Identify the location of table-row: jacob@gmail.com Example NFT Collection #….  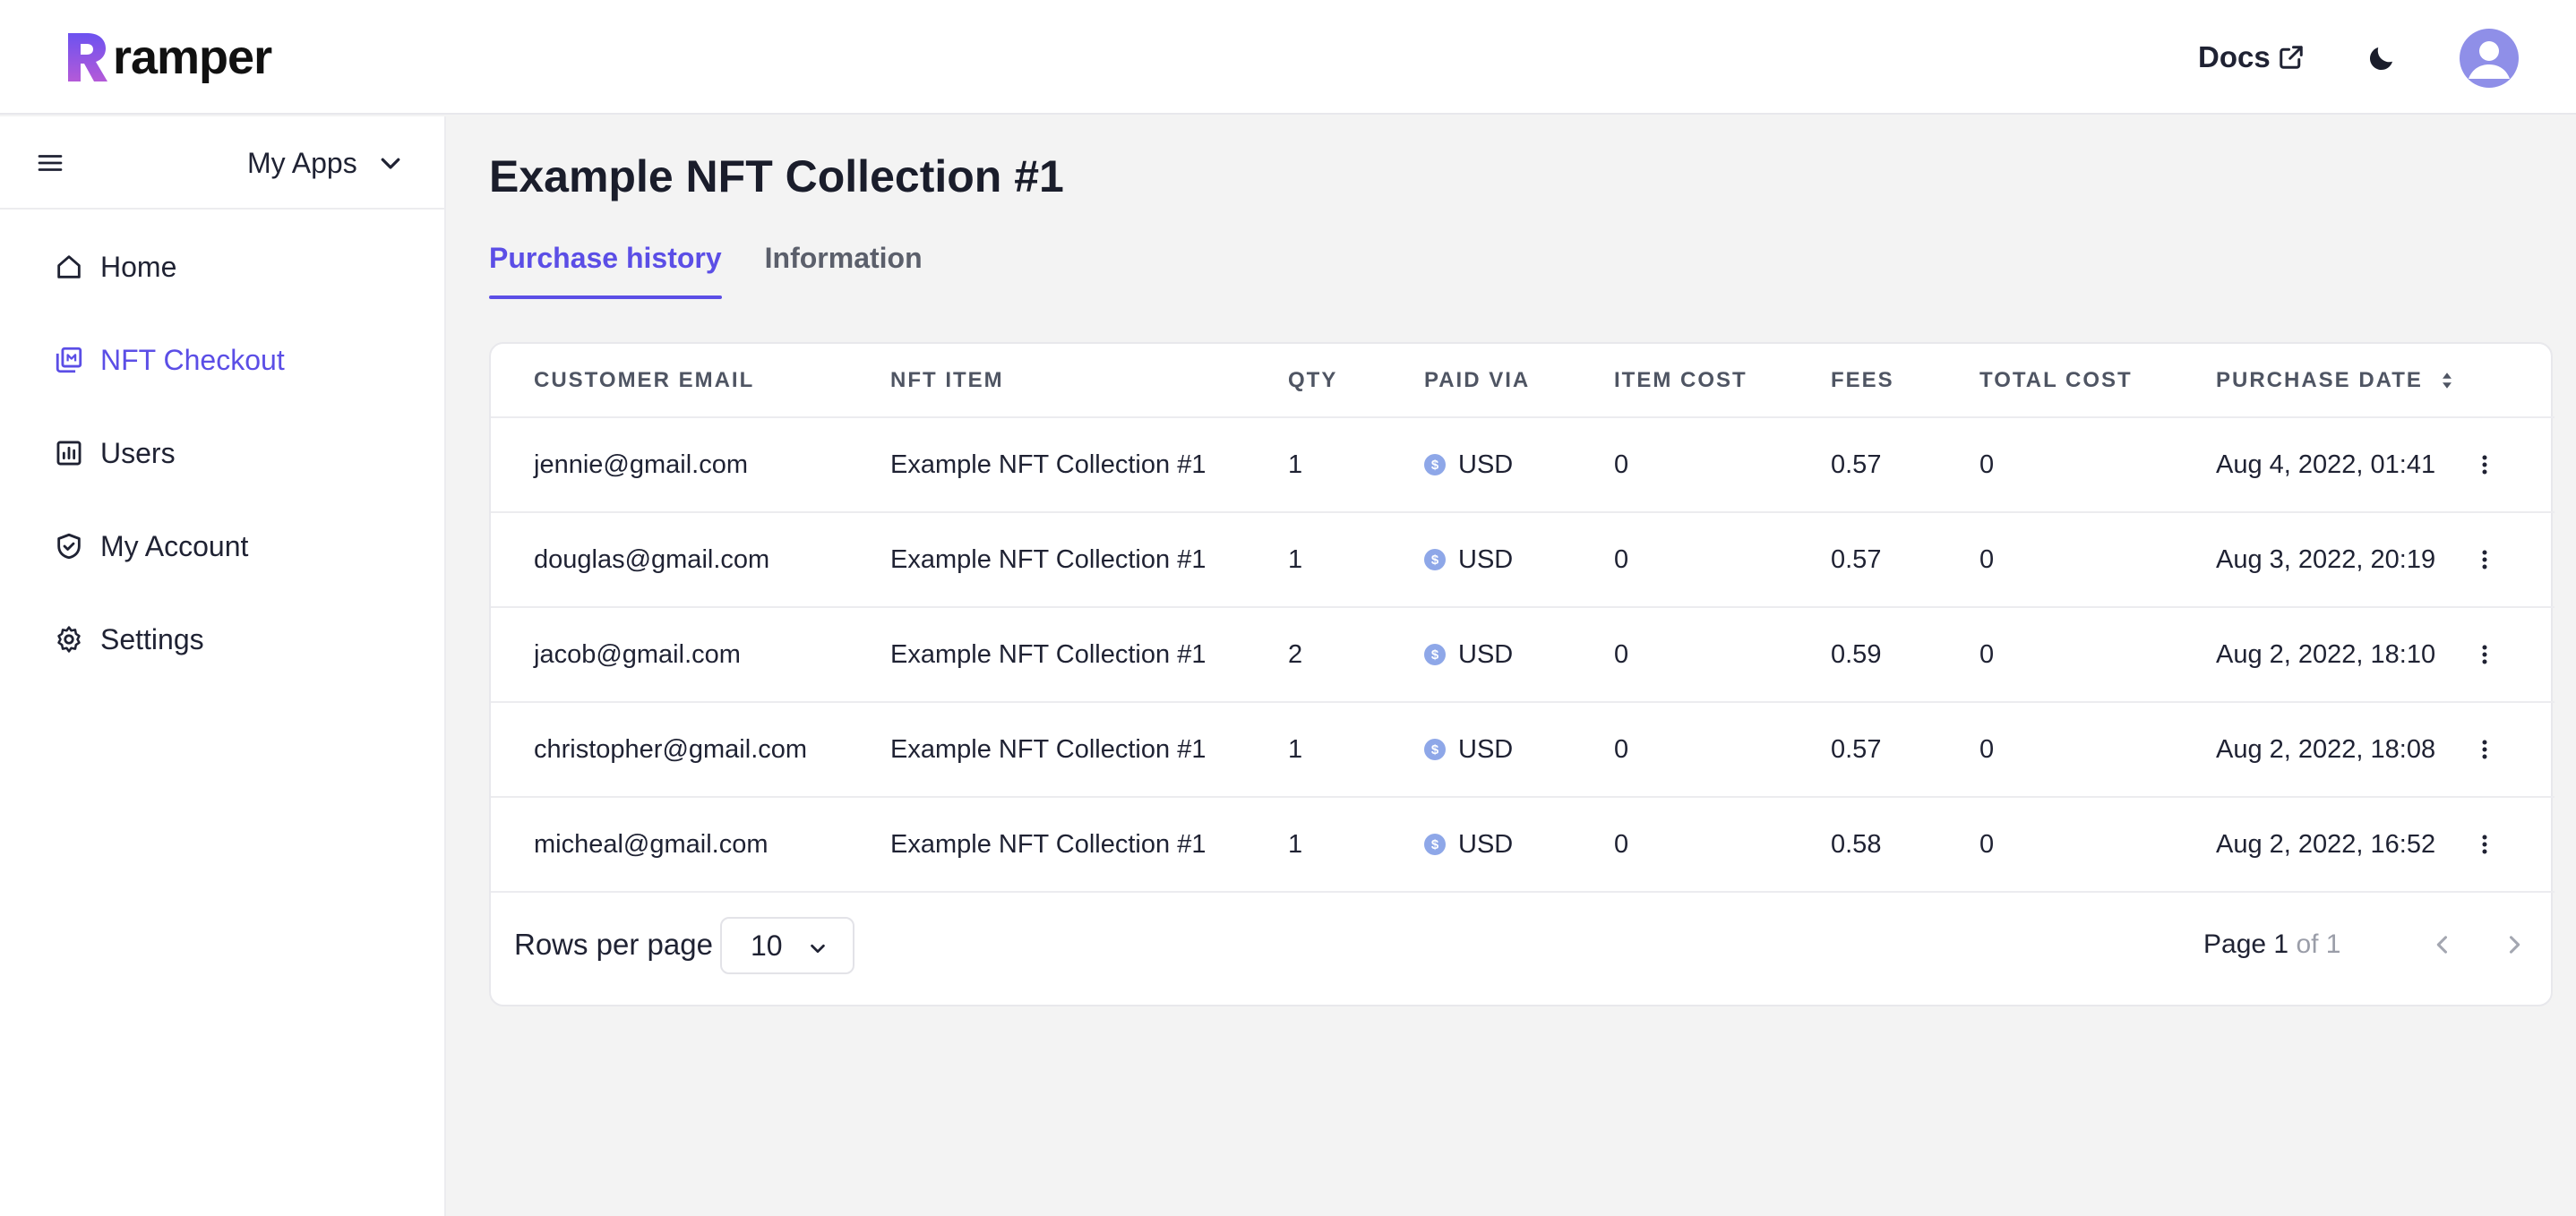
(1523, 655).